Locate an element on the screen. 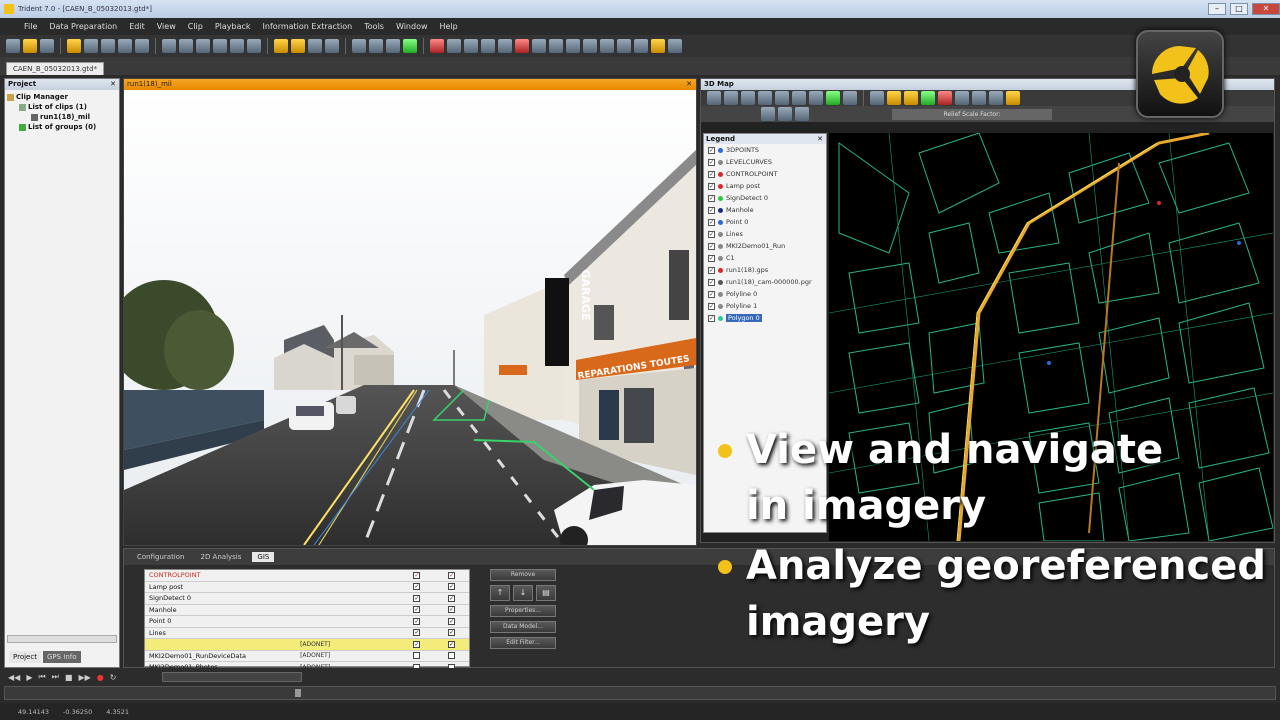 This screenshot has height=720, width=1280. layer-icon is located at coordinates (833, 98).